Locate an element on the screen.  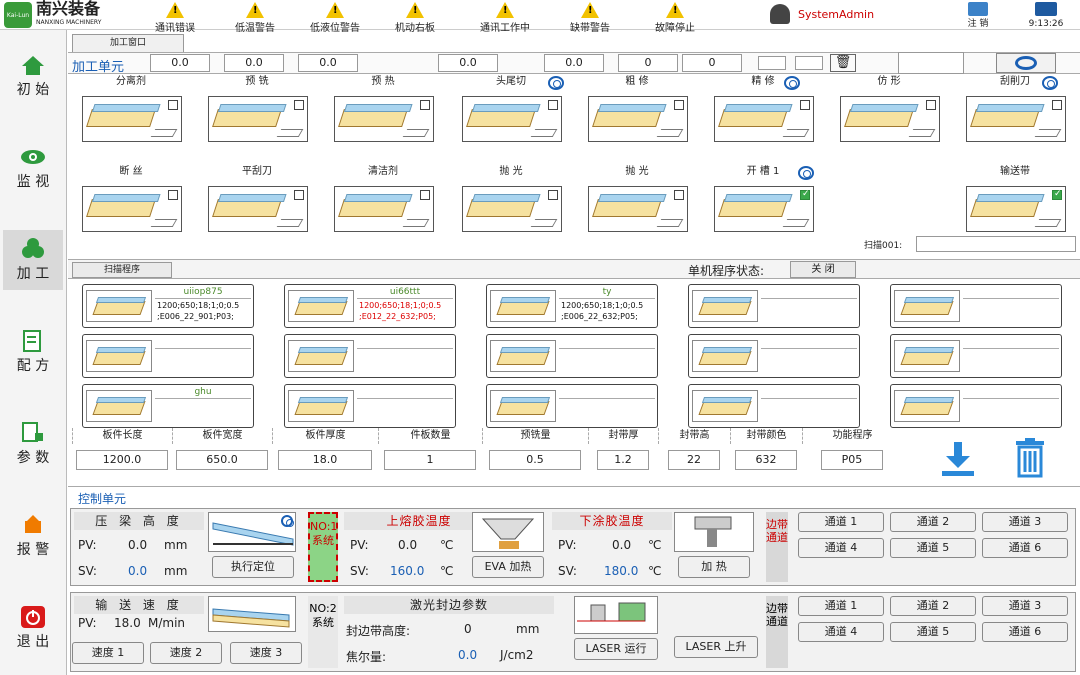
alarm-low-temp: 低温警告 is located at coordinates (255, 17).